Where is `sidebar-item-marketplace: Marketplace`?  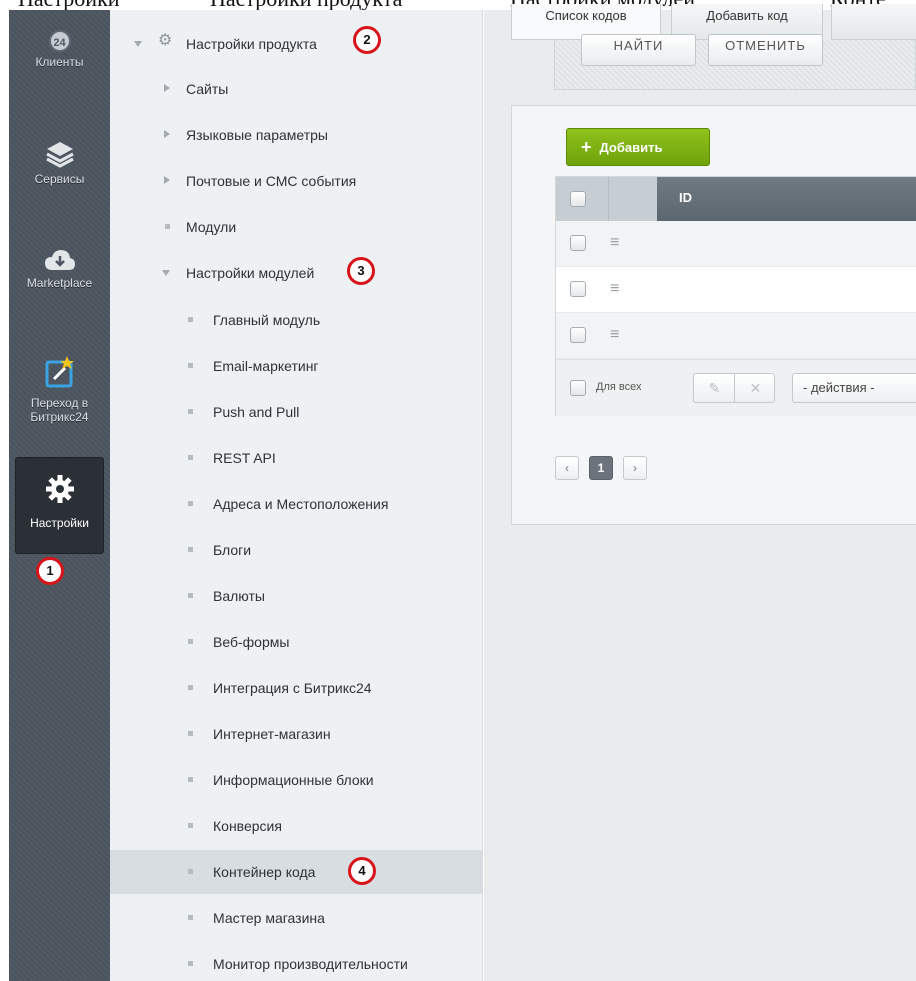 sidebar-item-marketplace: Marketplace is located at coordinates (59, 269).